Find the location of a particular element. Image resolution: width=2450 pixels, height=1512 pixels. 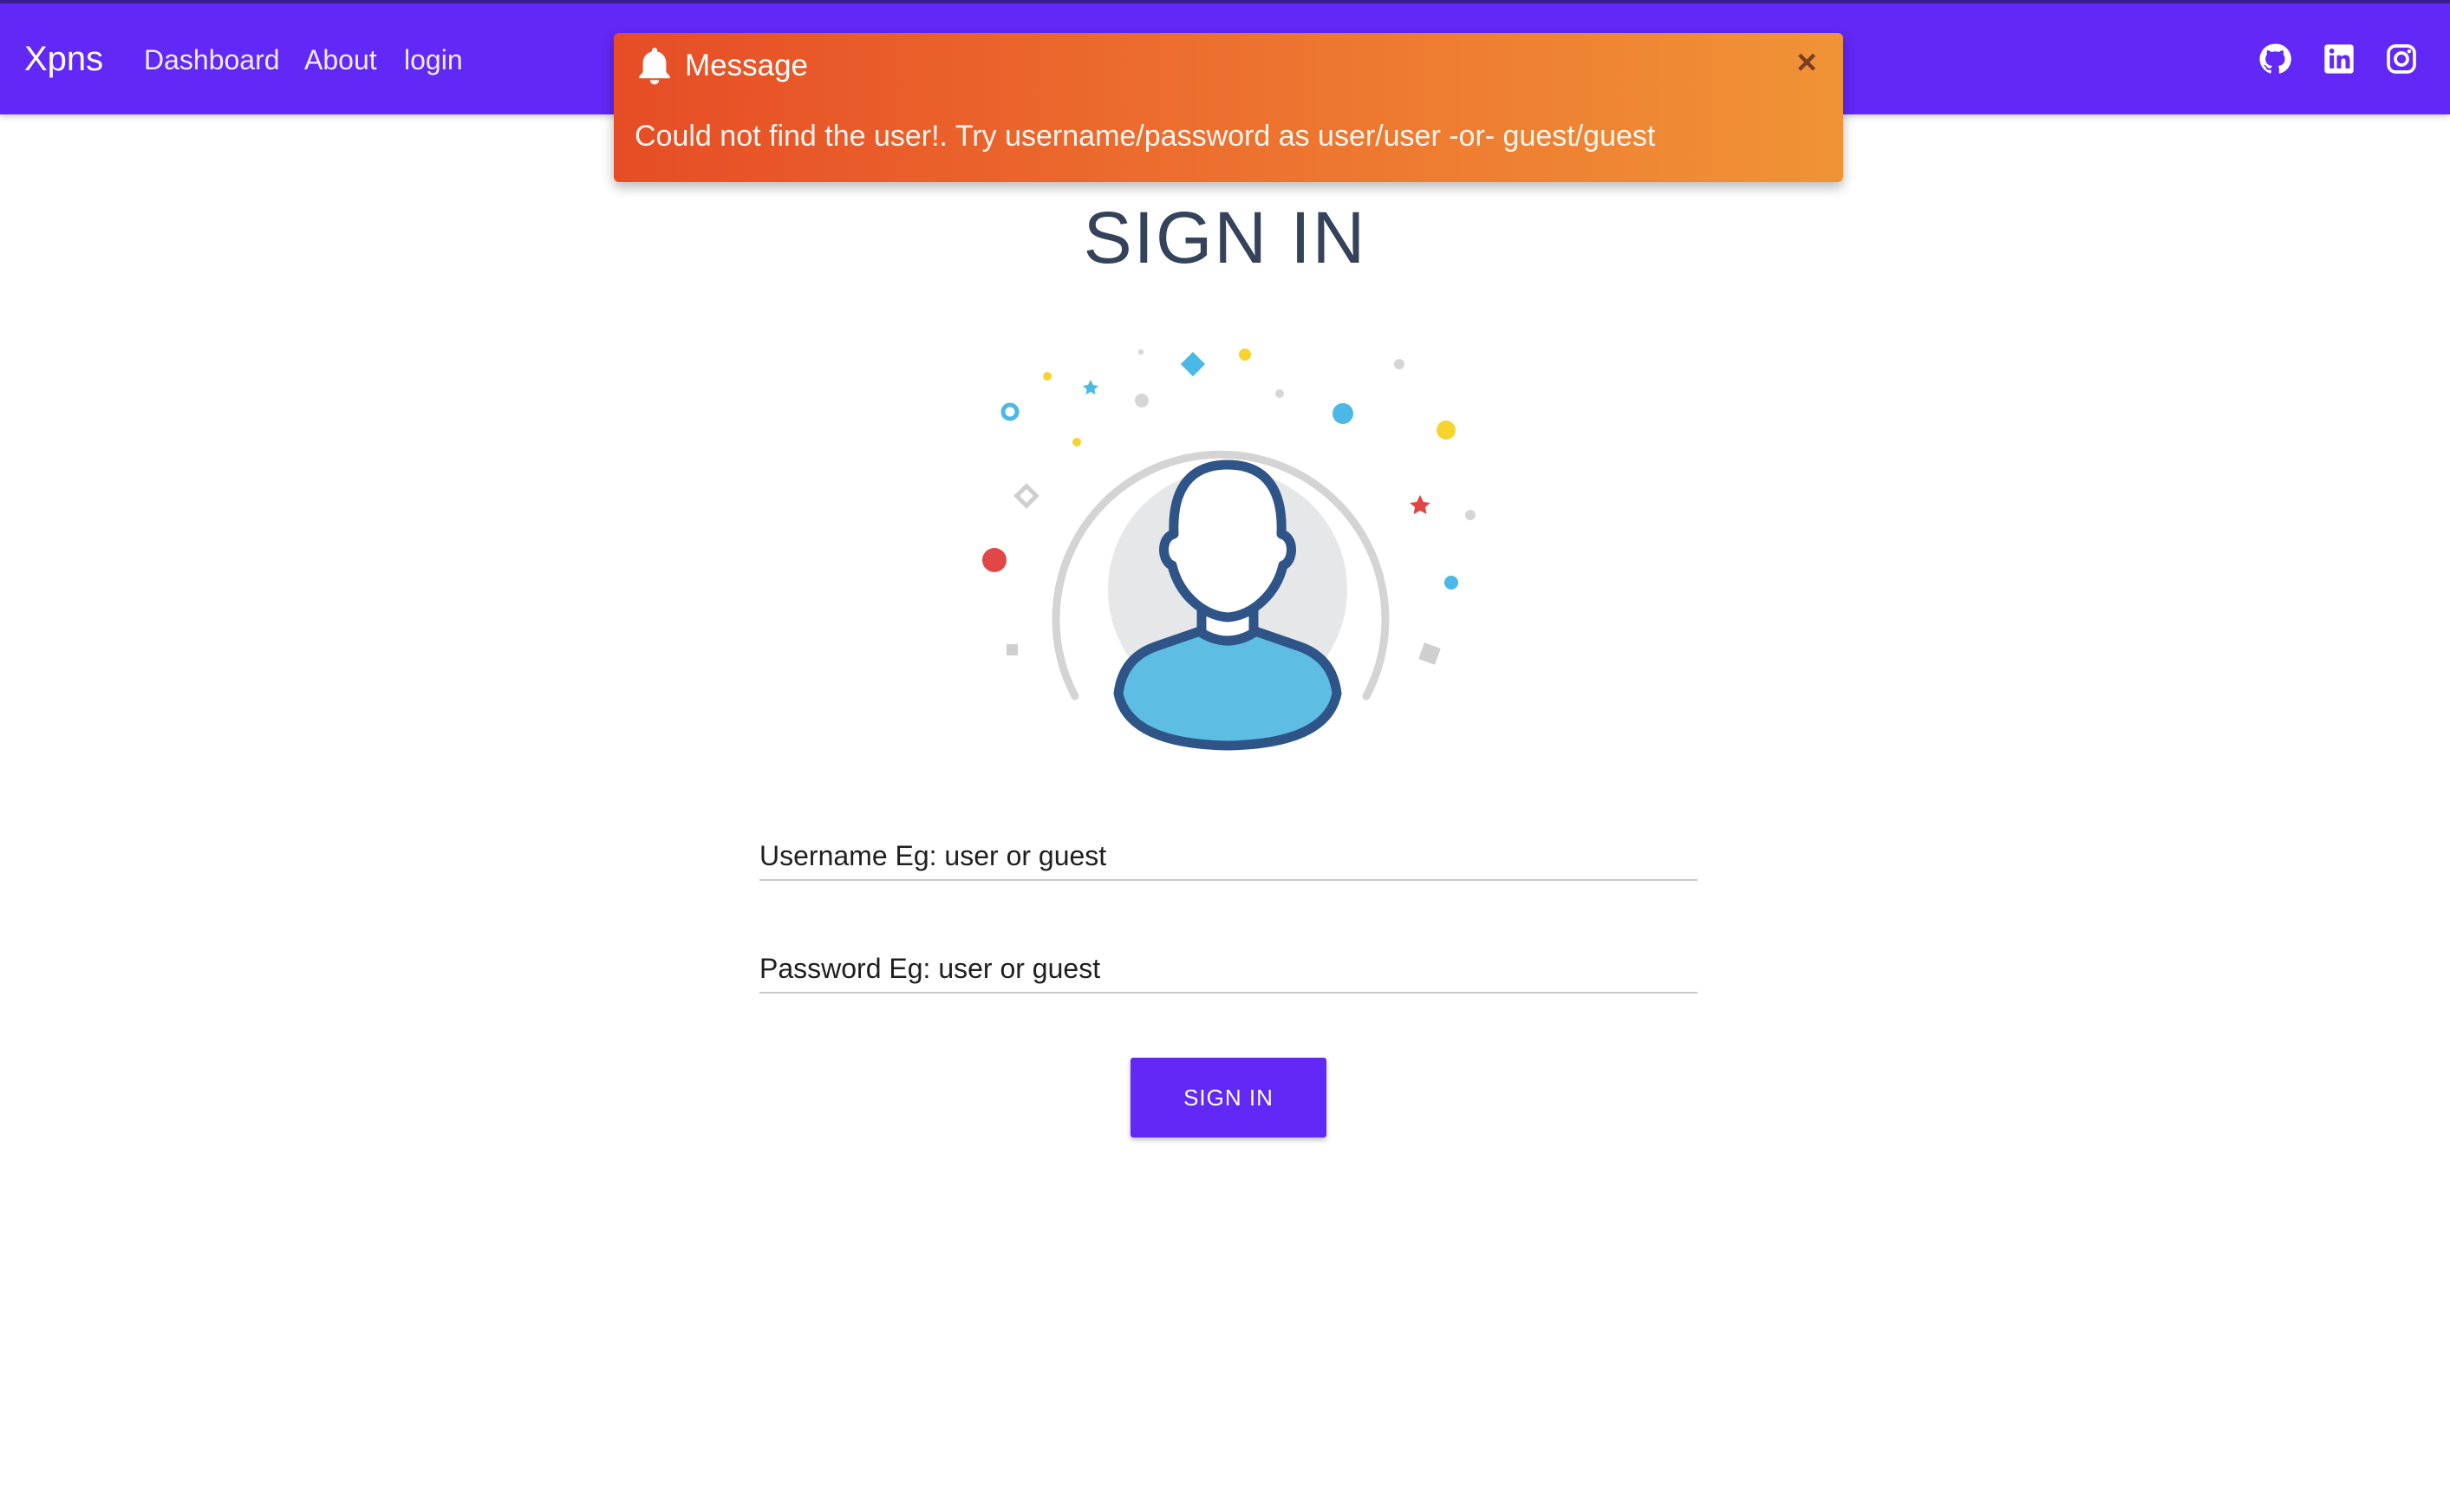

username-field is located at coordinates (1228, 856).